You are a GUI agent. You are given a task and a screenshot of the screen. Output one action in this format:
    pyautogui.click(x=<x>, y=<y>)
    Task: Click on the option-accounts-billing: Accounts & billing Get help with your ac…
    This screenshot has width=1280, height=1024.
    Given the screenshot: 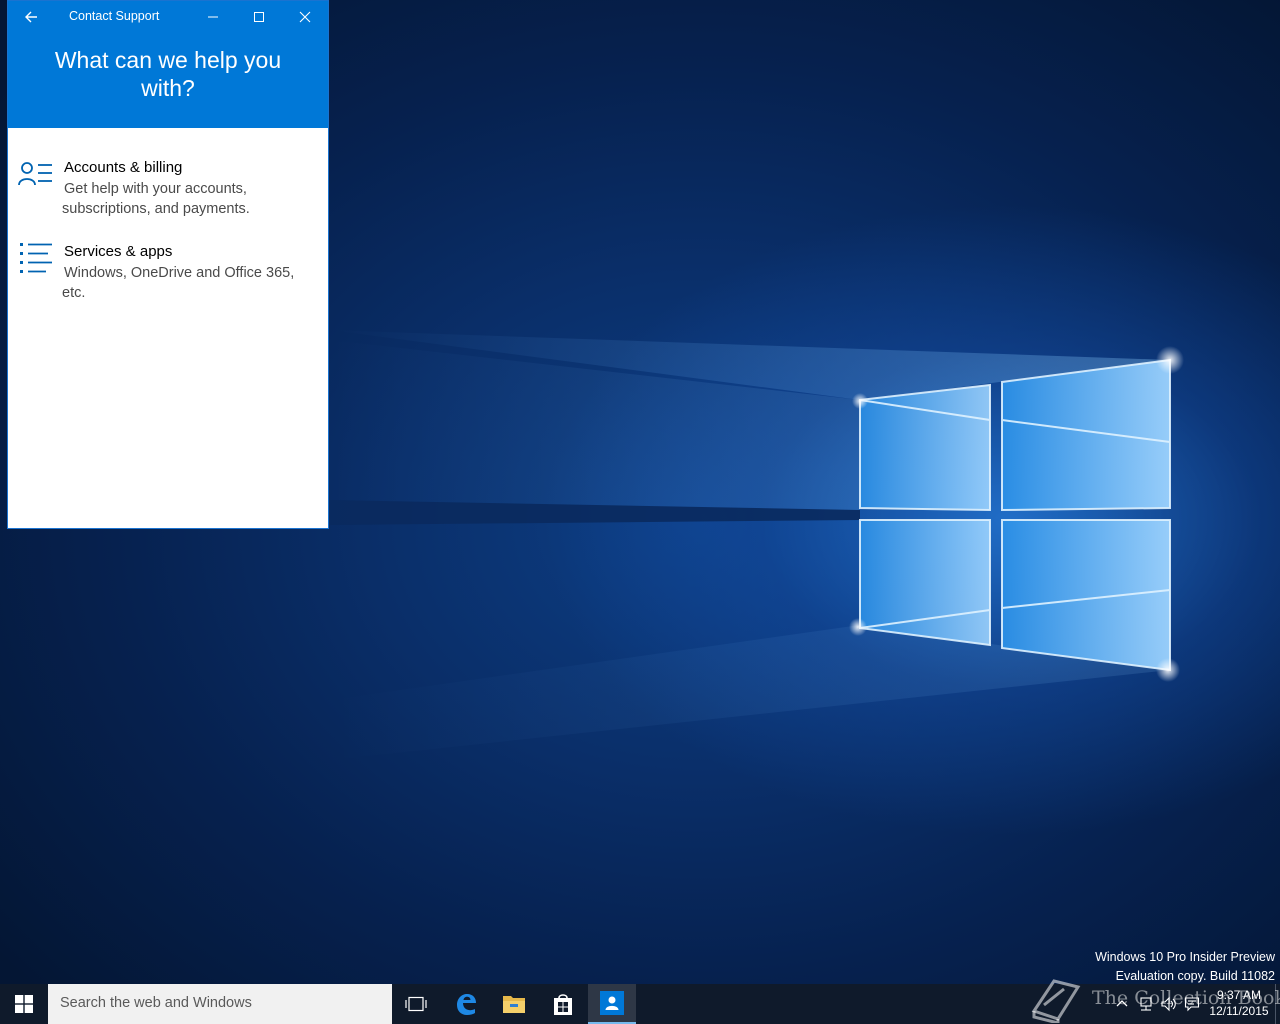 What is the action you would take?
    pyautogui.click(x=168, y=186)
    